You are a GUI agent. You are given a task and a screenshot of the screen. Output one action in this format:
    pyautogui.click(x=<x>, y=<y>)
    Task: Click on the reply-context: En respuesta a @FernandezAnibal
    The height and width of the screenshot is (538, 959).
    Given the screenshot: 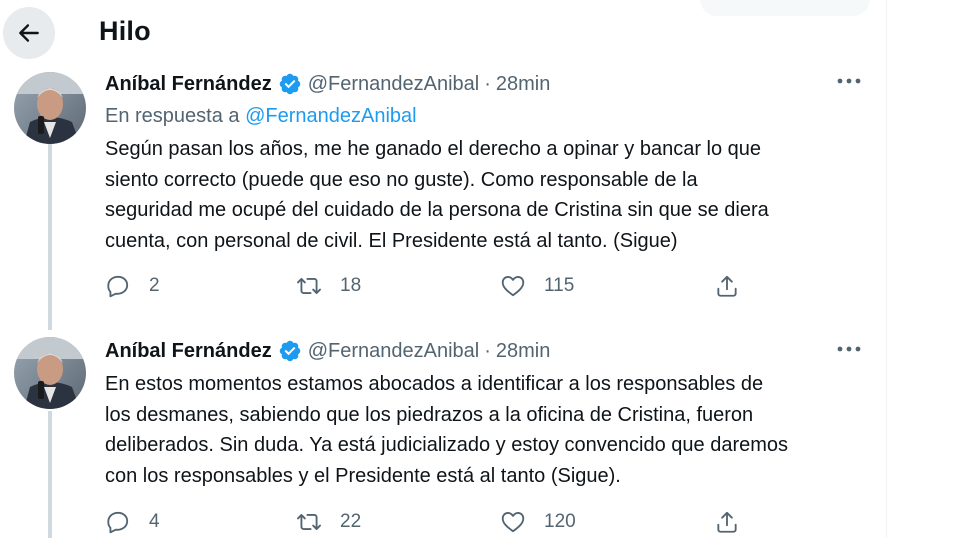 What is the action you would take?
    pyautogui.click(x=261, y=116)
    